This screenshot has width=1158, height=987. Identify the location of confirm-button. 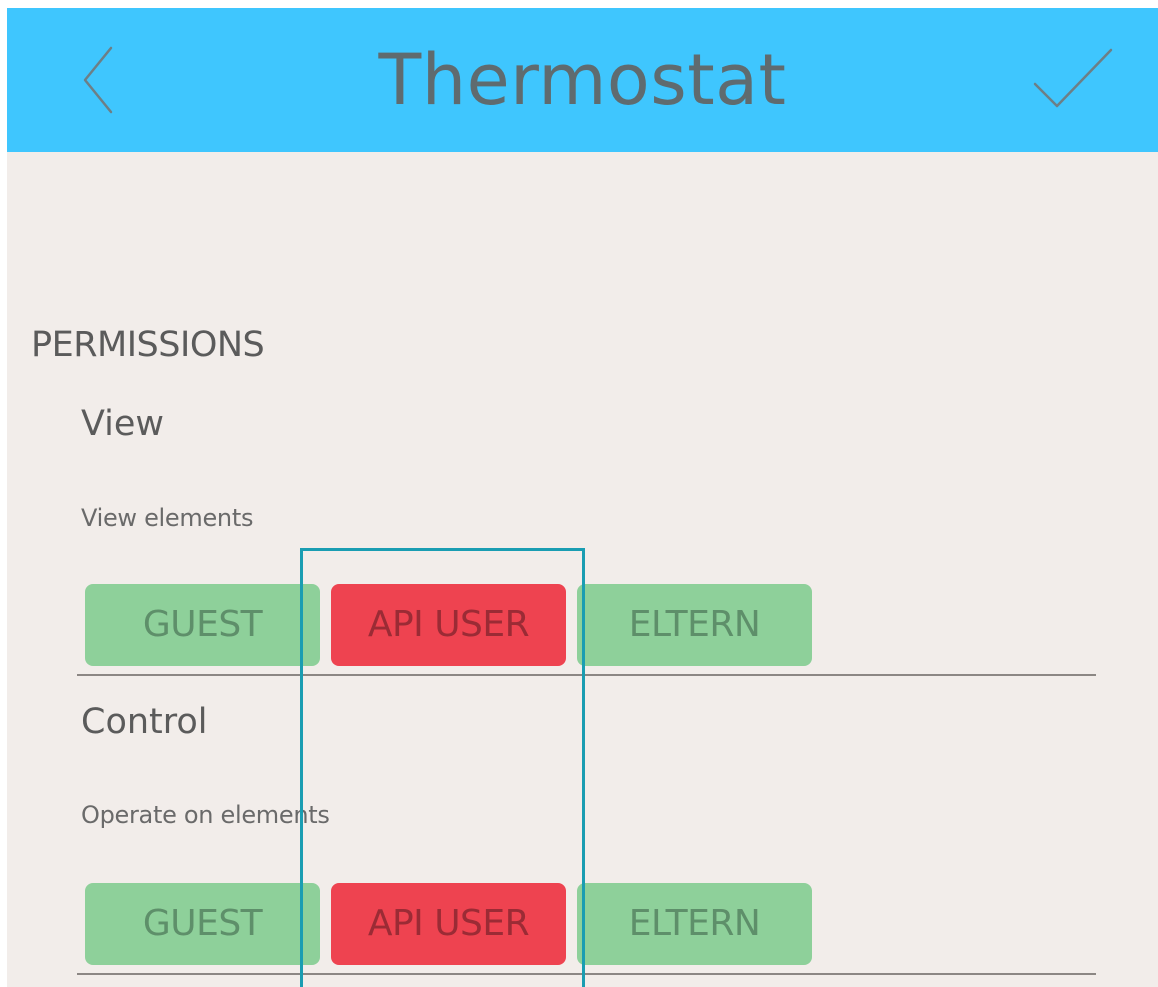
(1074, 79).